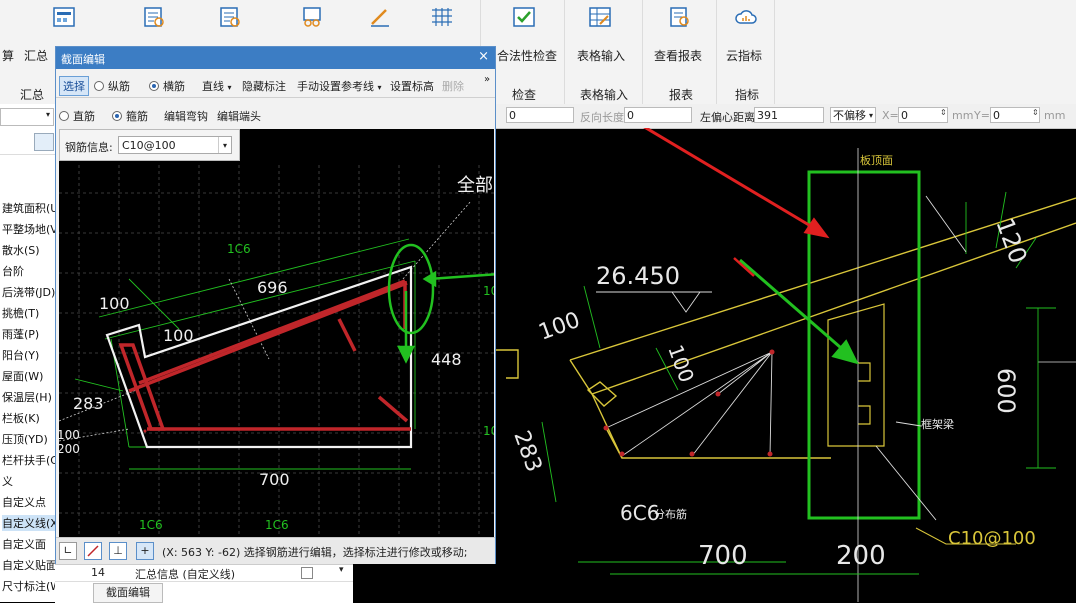 The height and width of the screenshot is (603, 1076). Describe the element at coordinates (29, 250) in the screenshot. I see `tree-item: 散水(S)` at that location.